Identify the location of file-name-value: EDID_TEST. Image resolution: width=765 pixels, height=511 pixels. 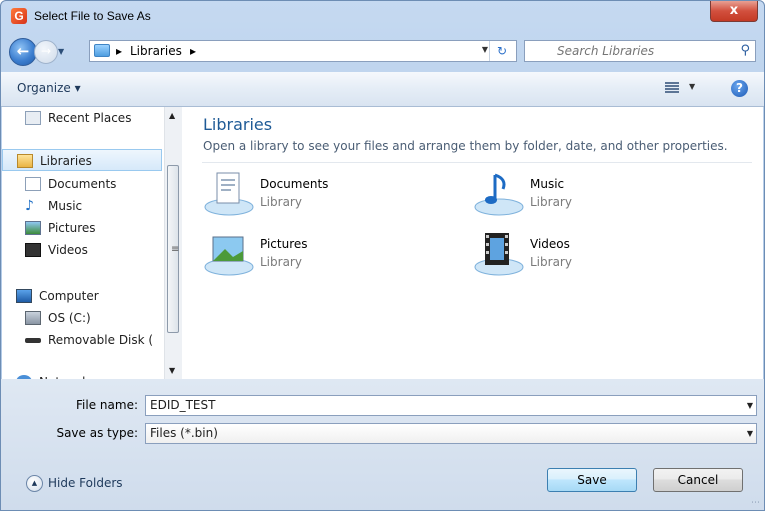
(182, 405).